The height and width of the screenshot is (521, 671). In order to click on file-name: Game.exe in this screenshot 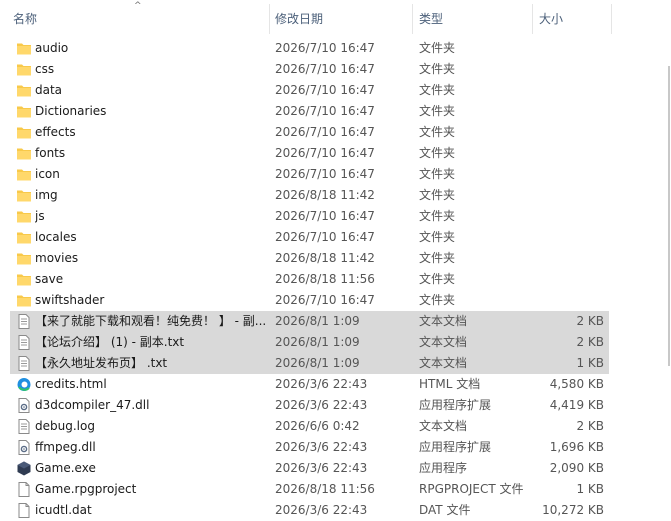, I will do `click(65, 468)`.